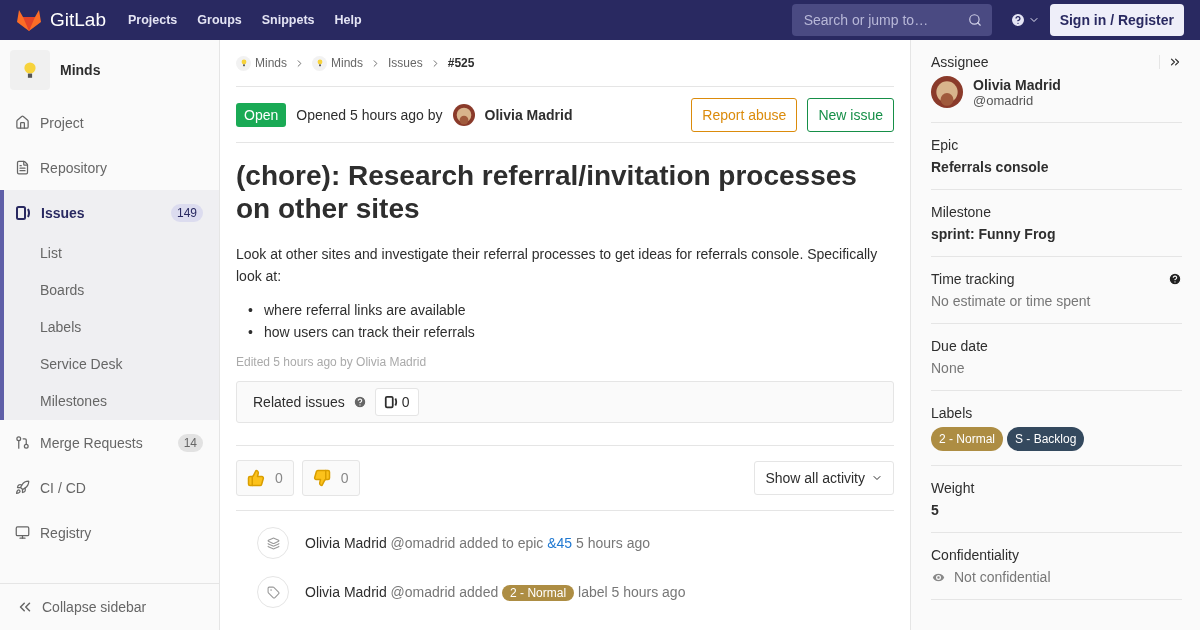 The image size is (1200, 630). I want to click on tag-icon, so click(273, 592).